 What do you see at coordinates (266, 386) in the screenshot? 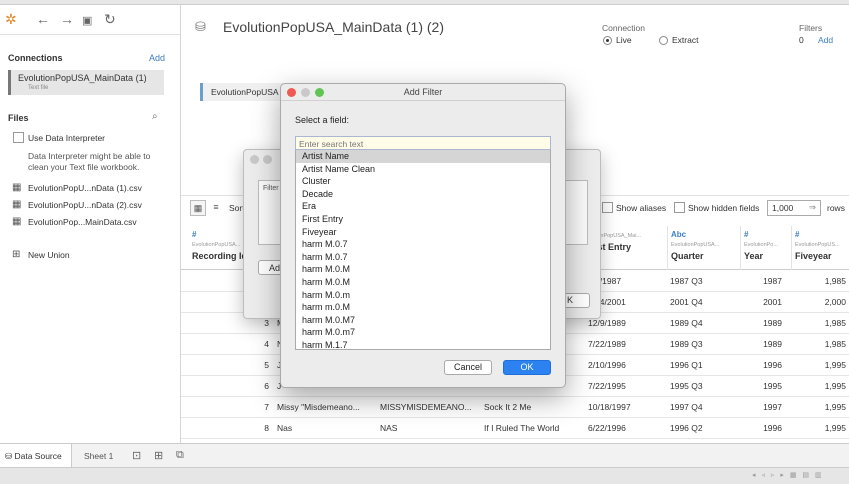
I see `table-cell: 6` at bounding box center [266, 386].